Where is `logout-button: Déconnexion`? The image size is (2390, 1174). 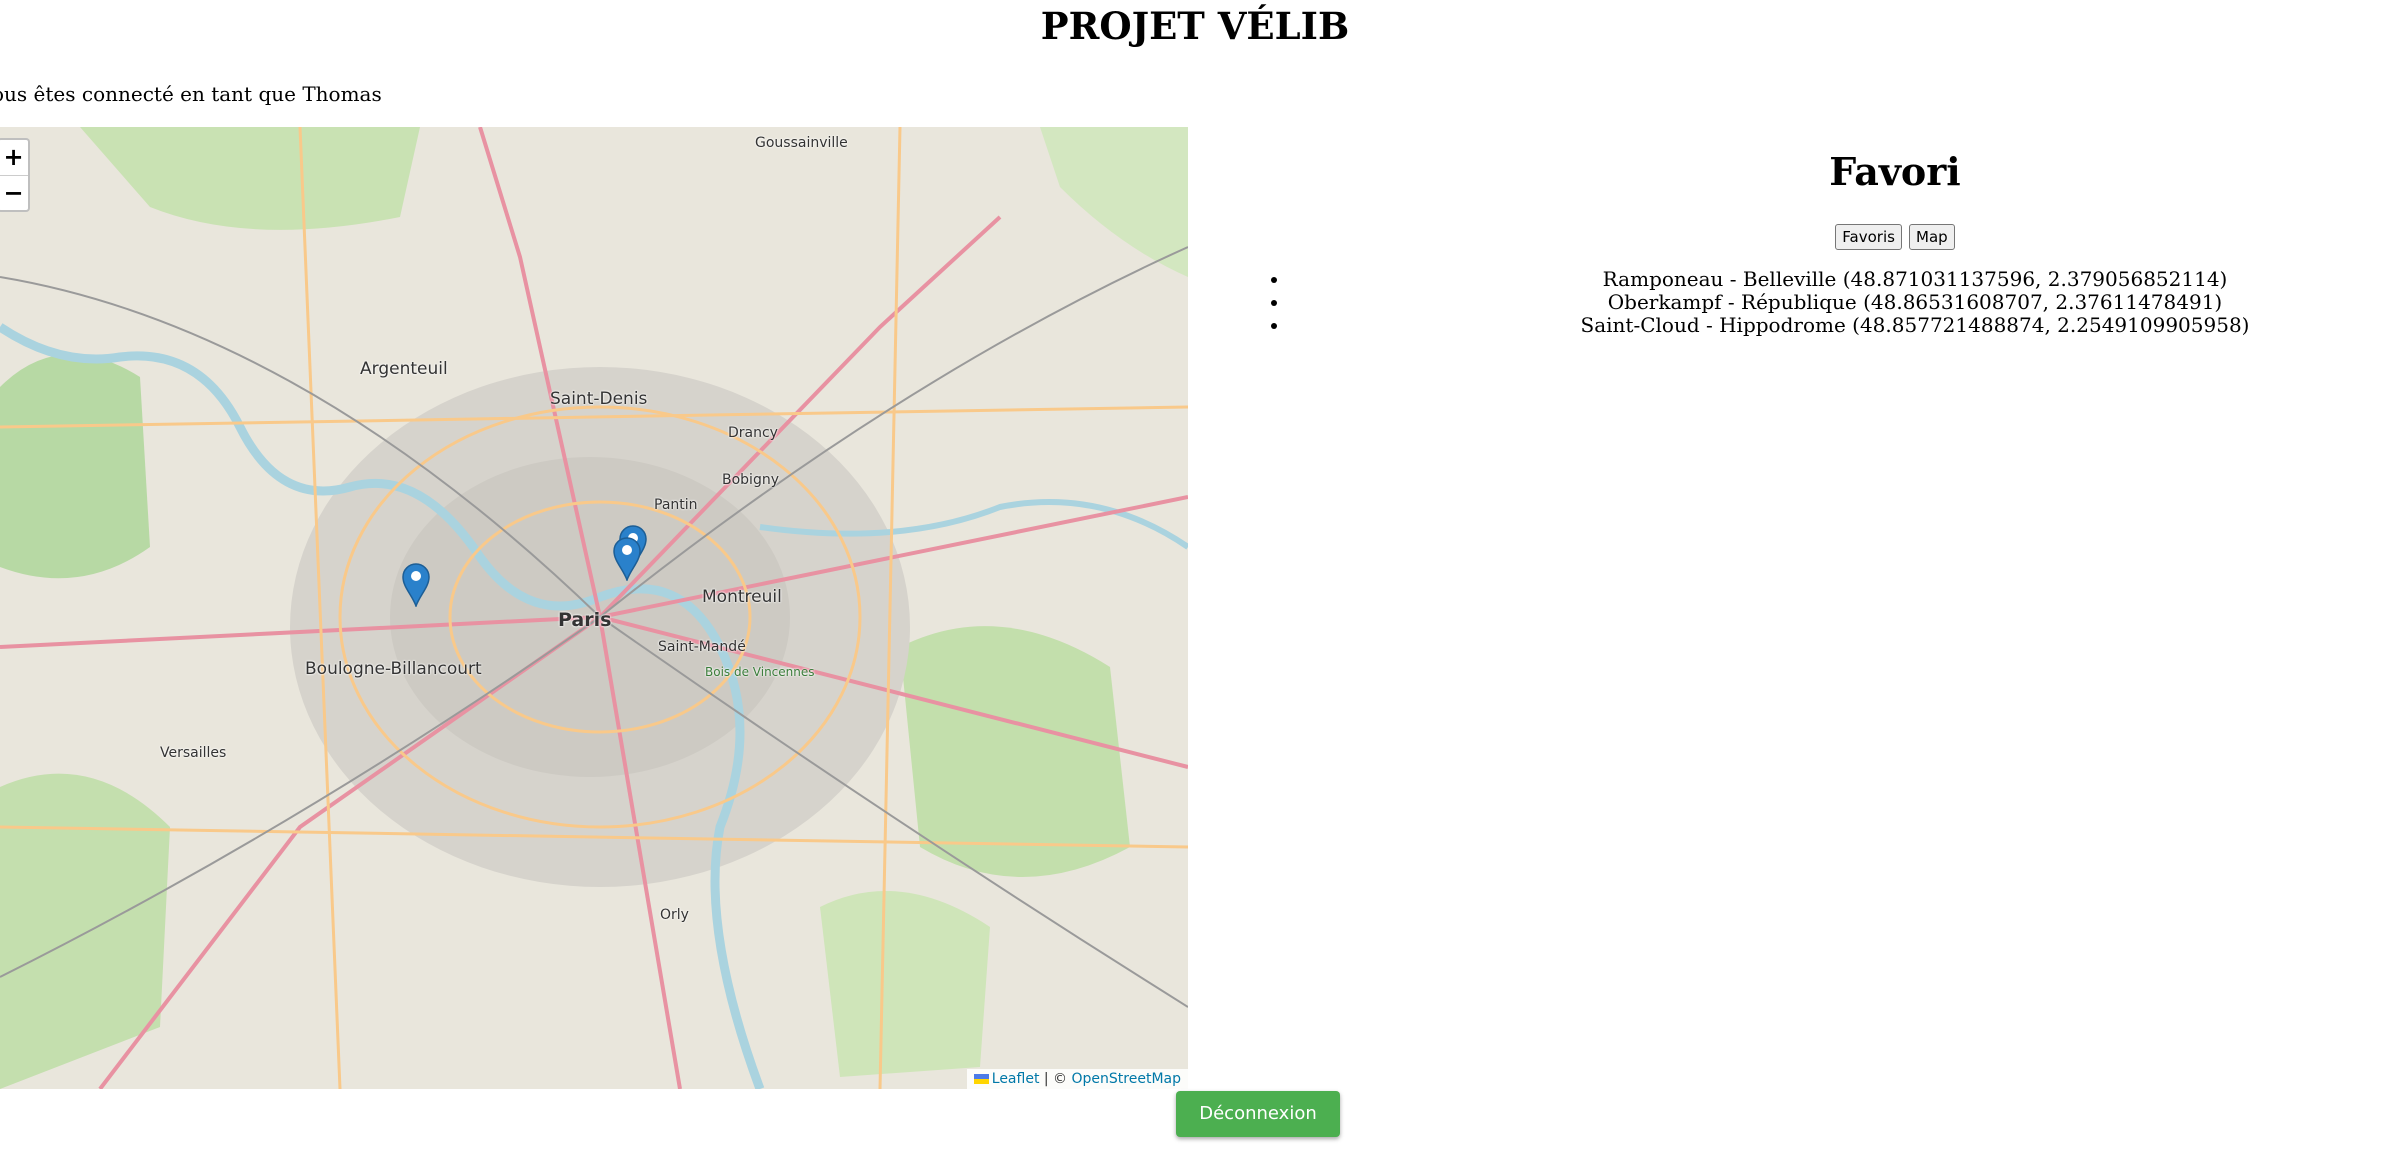
logout-button: Déconnexion is located at coordinates (1258, 1114).